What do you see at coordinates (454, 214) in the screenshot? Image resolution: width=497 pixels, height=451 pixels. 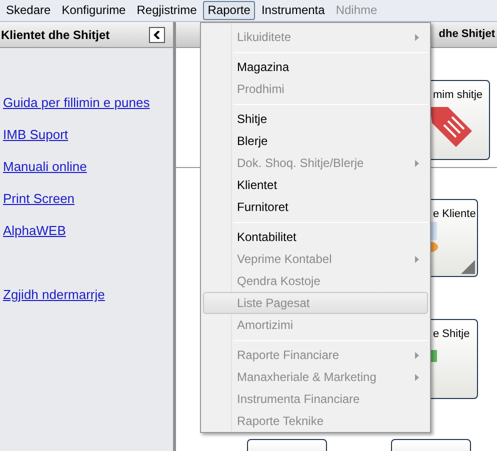 I see `tile-label: e Kliente` at bounding box center [454, 214].